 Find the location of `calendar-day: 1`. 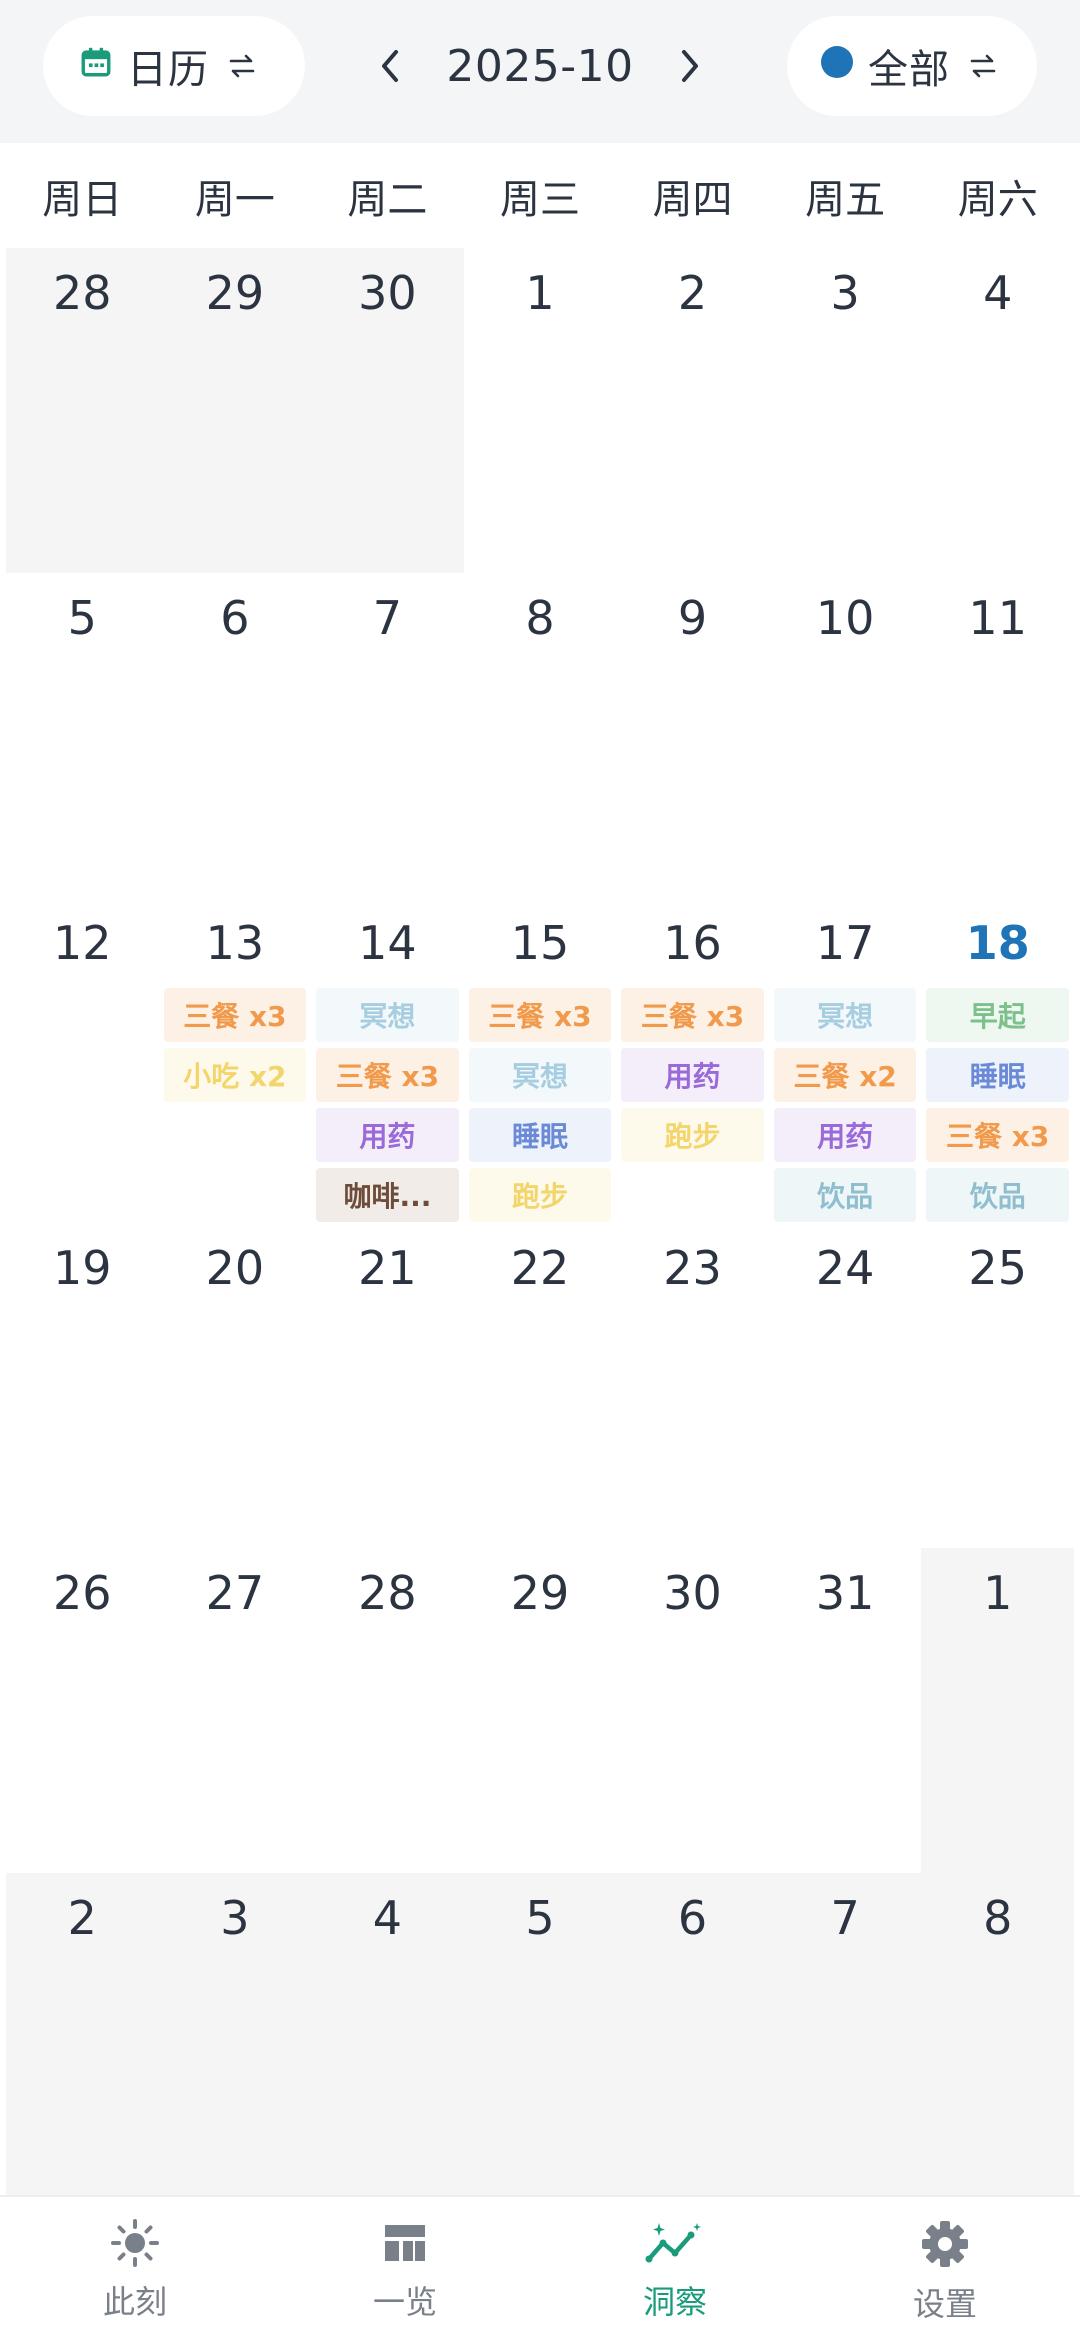

calendar-day: 1 is located at coordinates (540, 410).